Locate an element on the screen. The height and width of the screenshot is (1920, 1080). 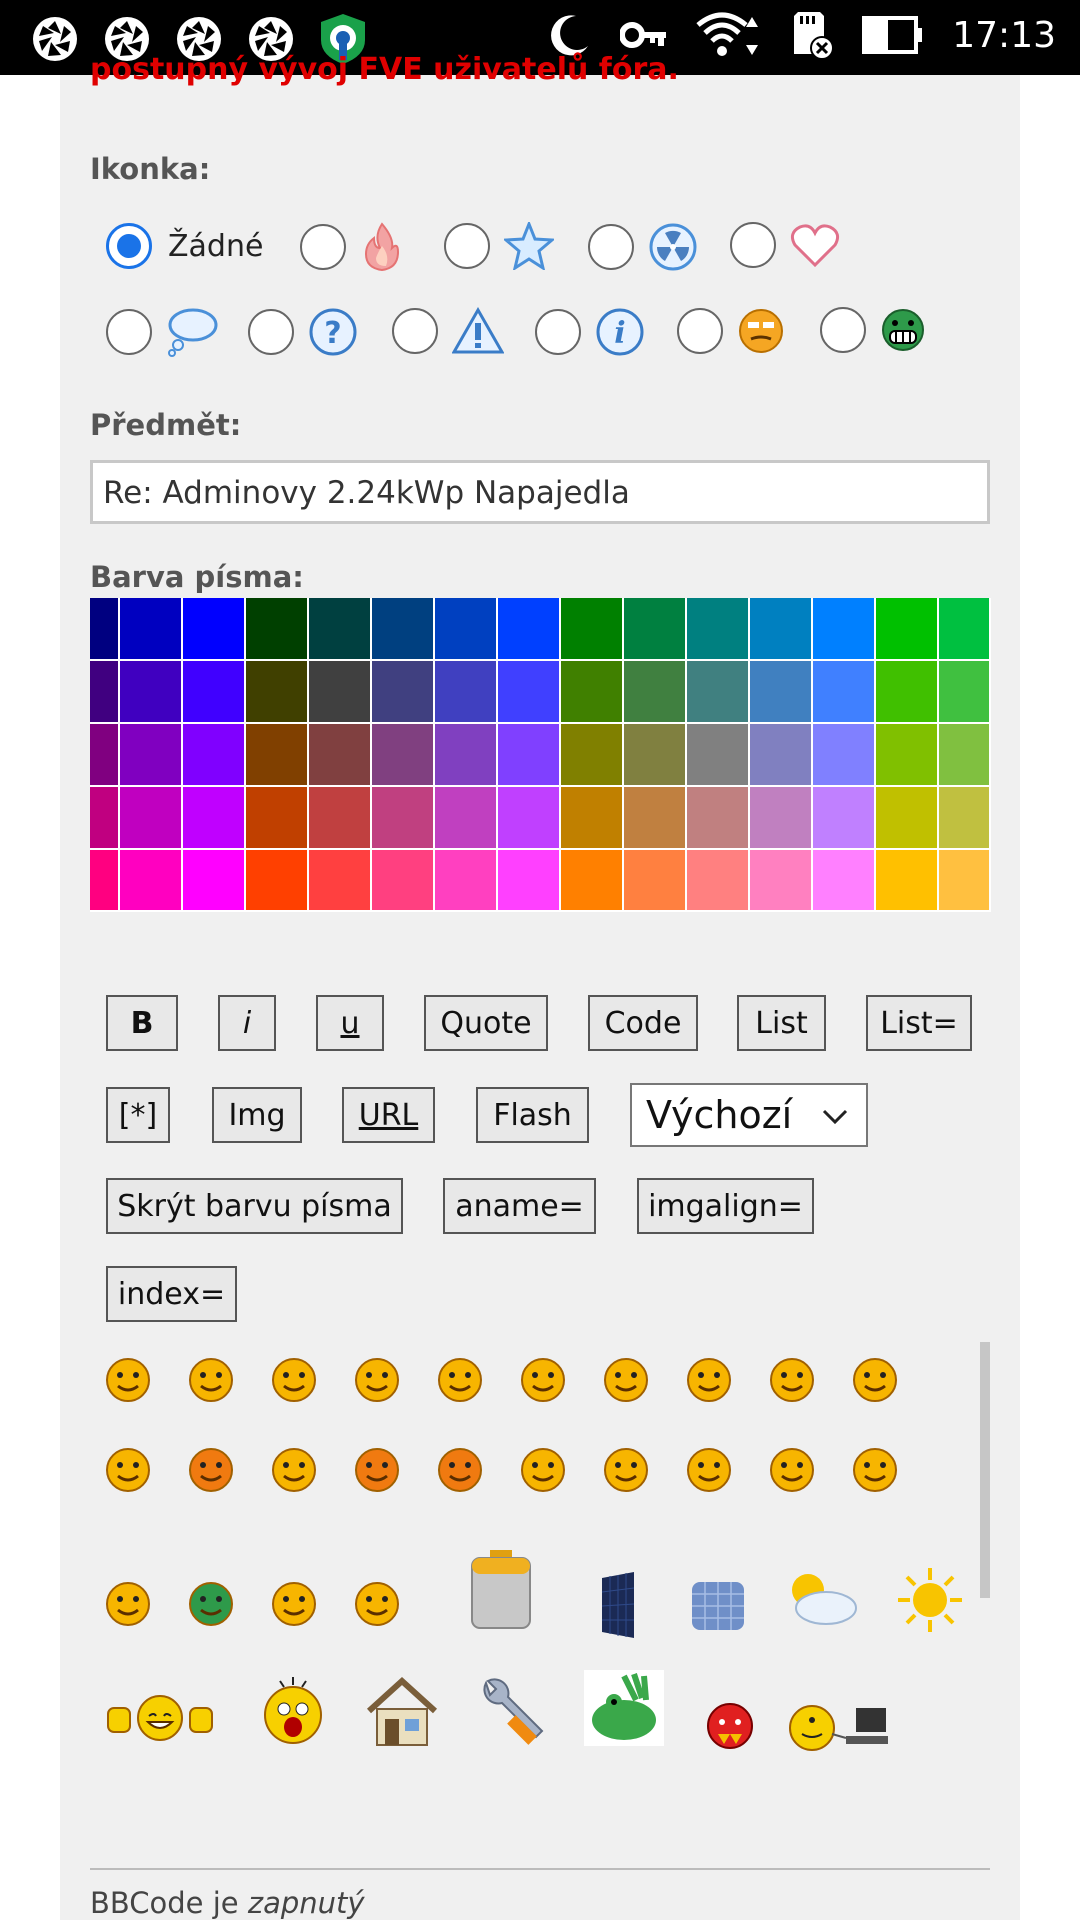
bbcode-button: aname= is located at coordinates (519, 1206).